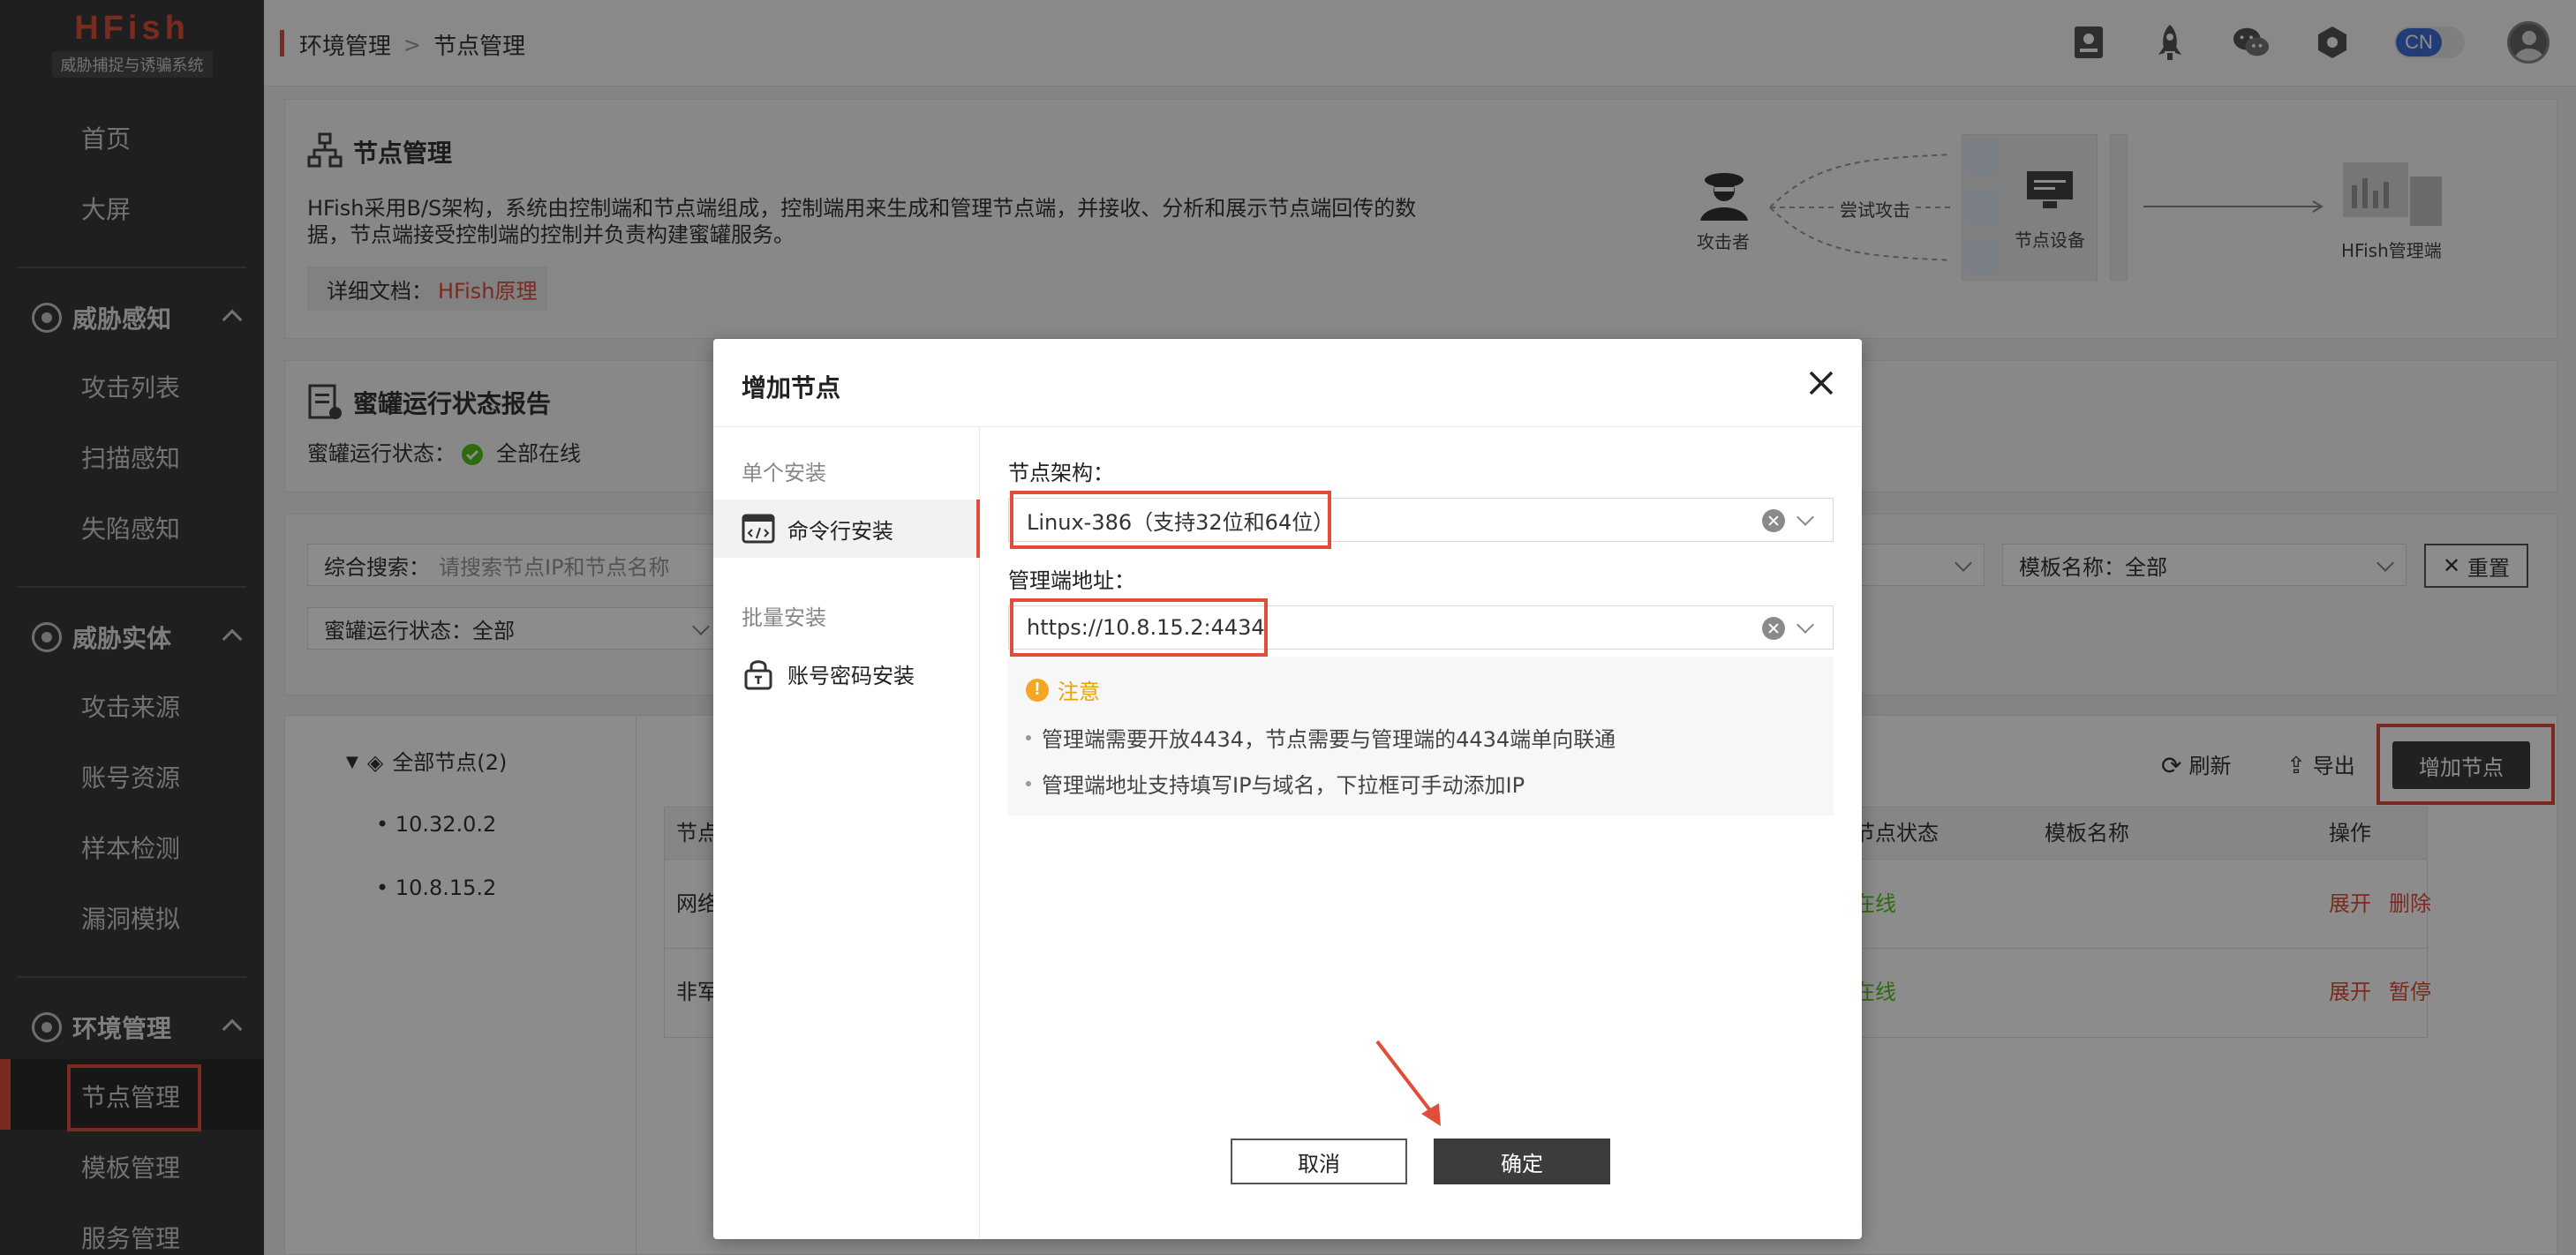 This screenshot has height=1255, width=2576. I want to click on addr-label: 管理端地址：, so click(1072, 580).